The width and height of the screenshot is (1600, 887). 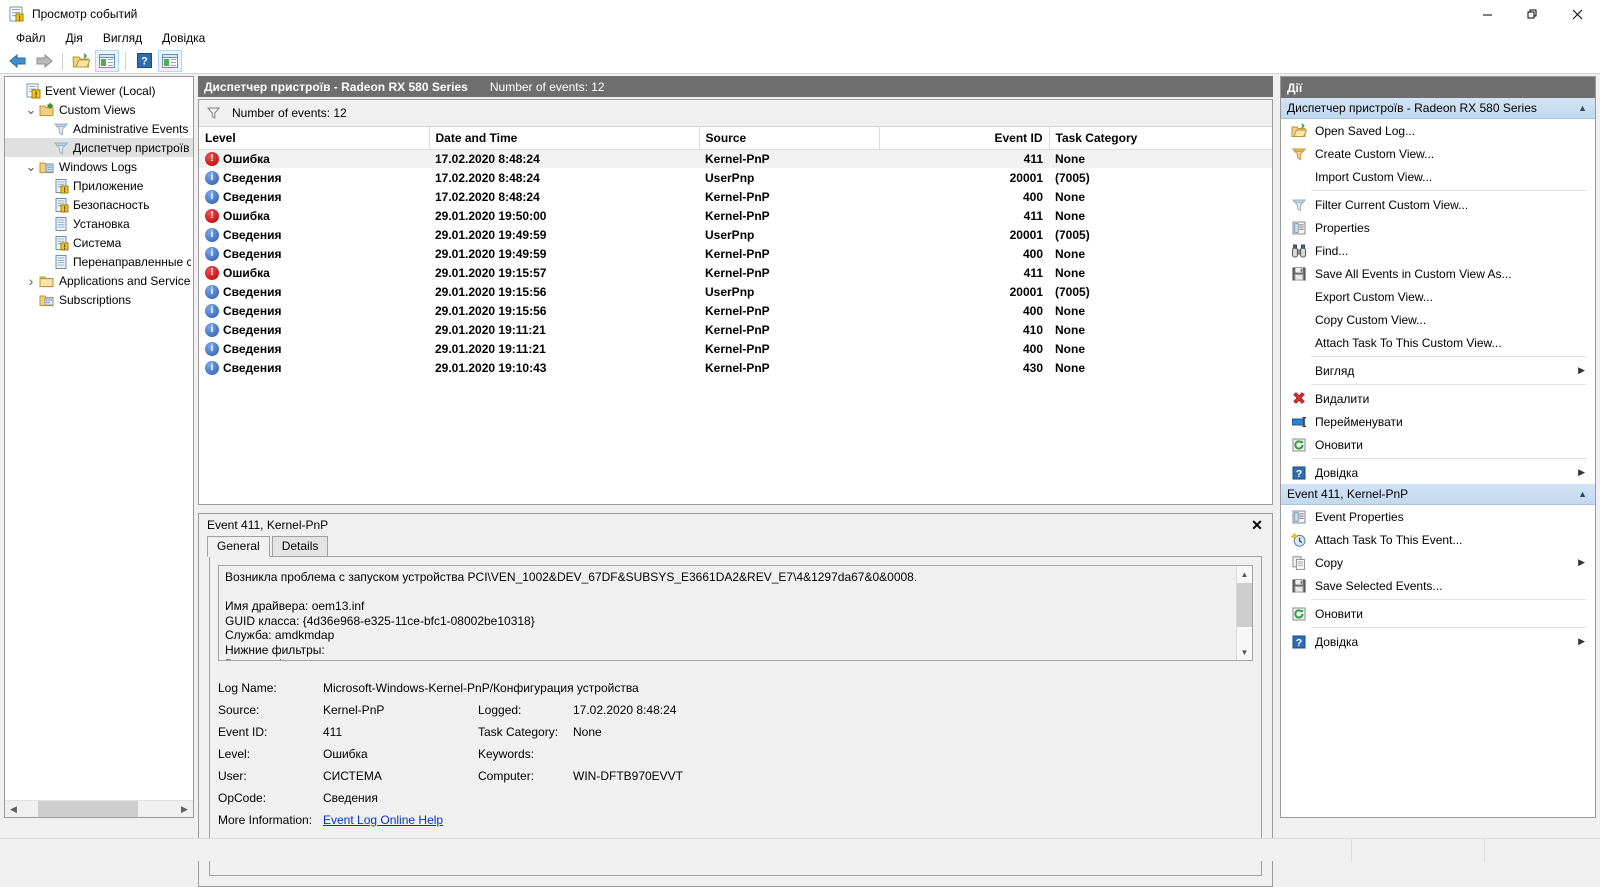 What do you see at coordinates (99, 147) in the screenshot?
I see `tree-item-3: Диспетчер пристроїв -` at bounding box center [99, 147].